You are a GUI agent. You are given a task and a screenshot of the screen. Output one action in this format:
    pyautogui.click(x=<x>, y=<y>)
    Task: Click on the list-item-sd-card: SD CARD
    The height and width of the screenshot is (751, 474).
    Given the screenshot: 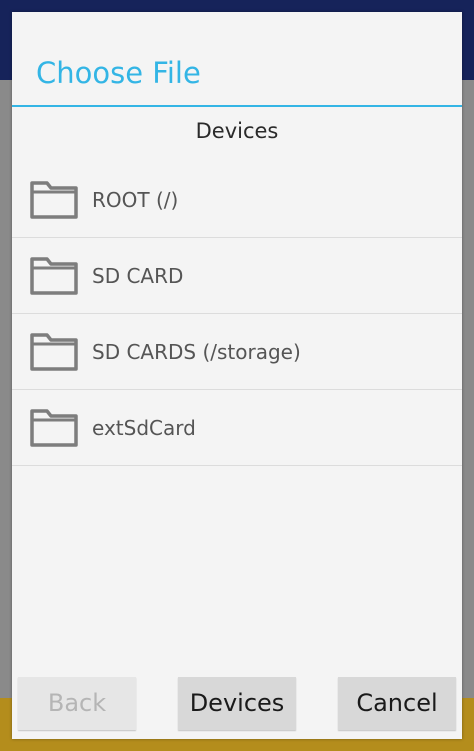 What is the action you would take?
    pyautogui.click(x=237, y=276)
    